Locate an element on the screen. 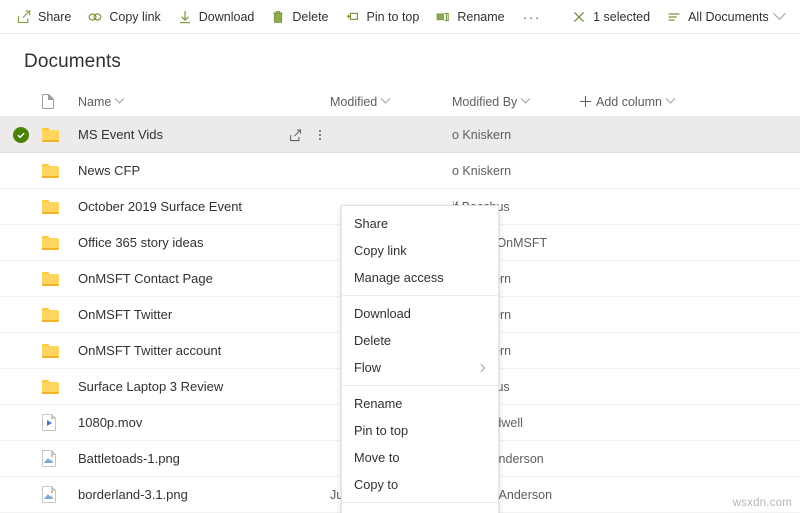  command-delete-label: Delete is located at coordinates (310, 16).